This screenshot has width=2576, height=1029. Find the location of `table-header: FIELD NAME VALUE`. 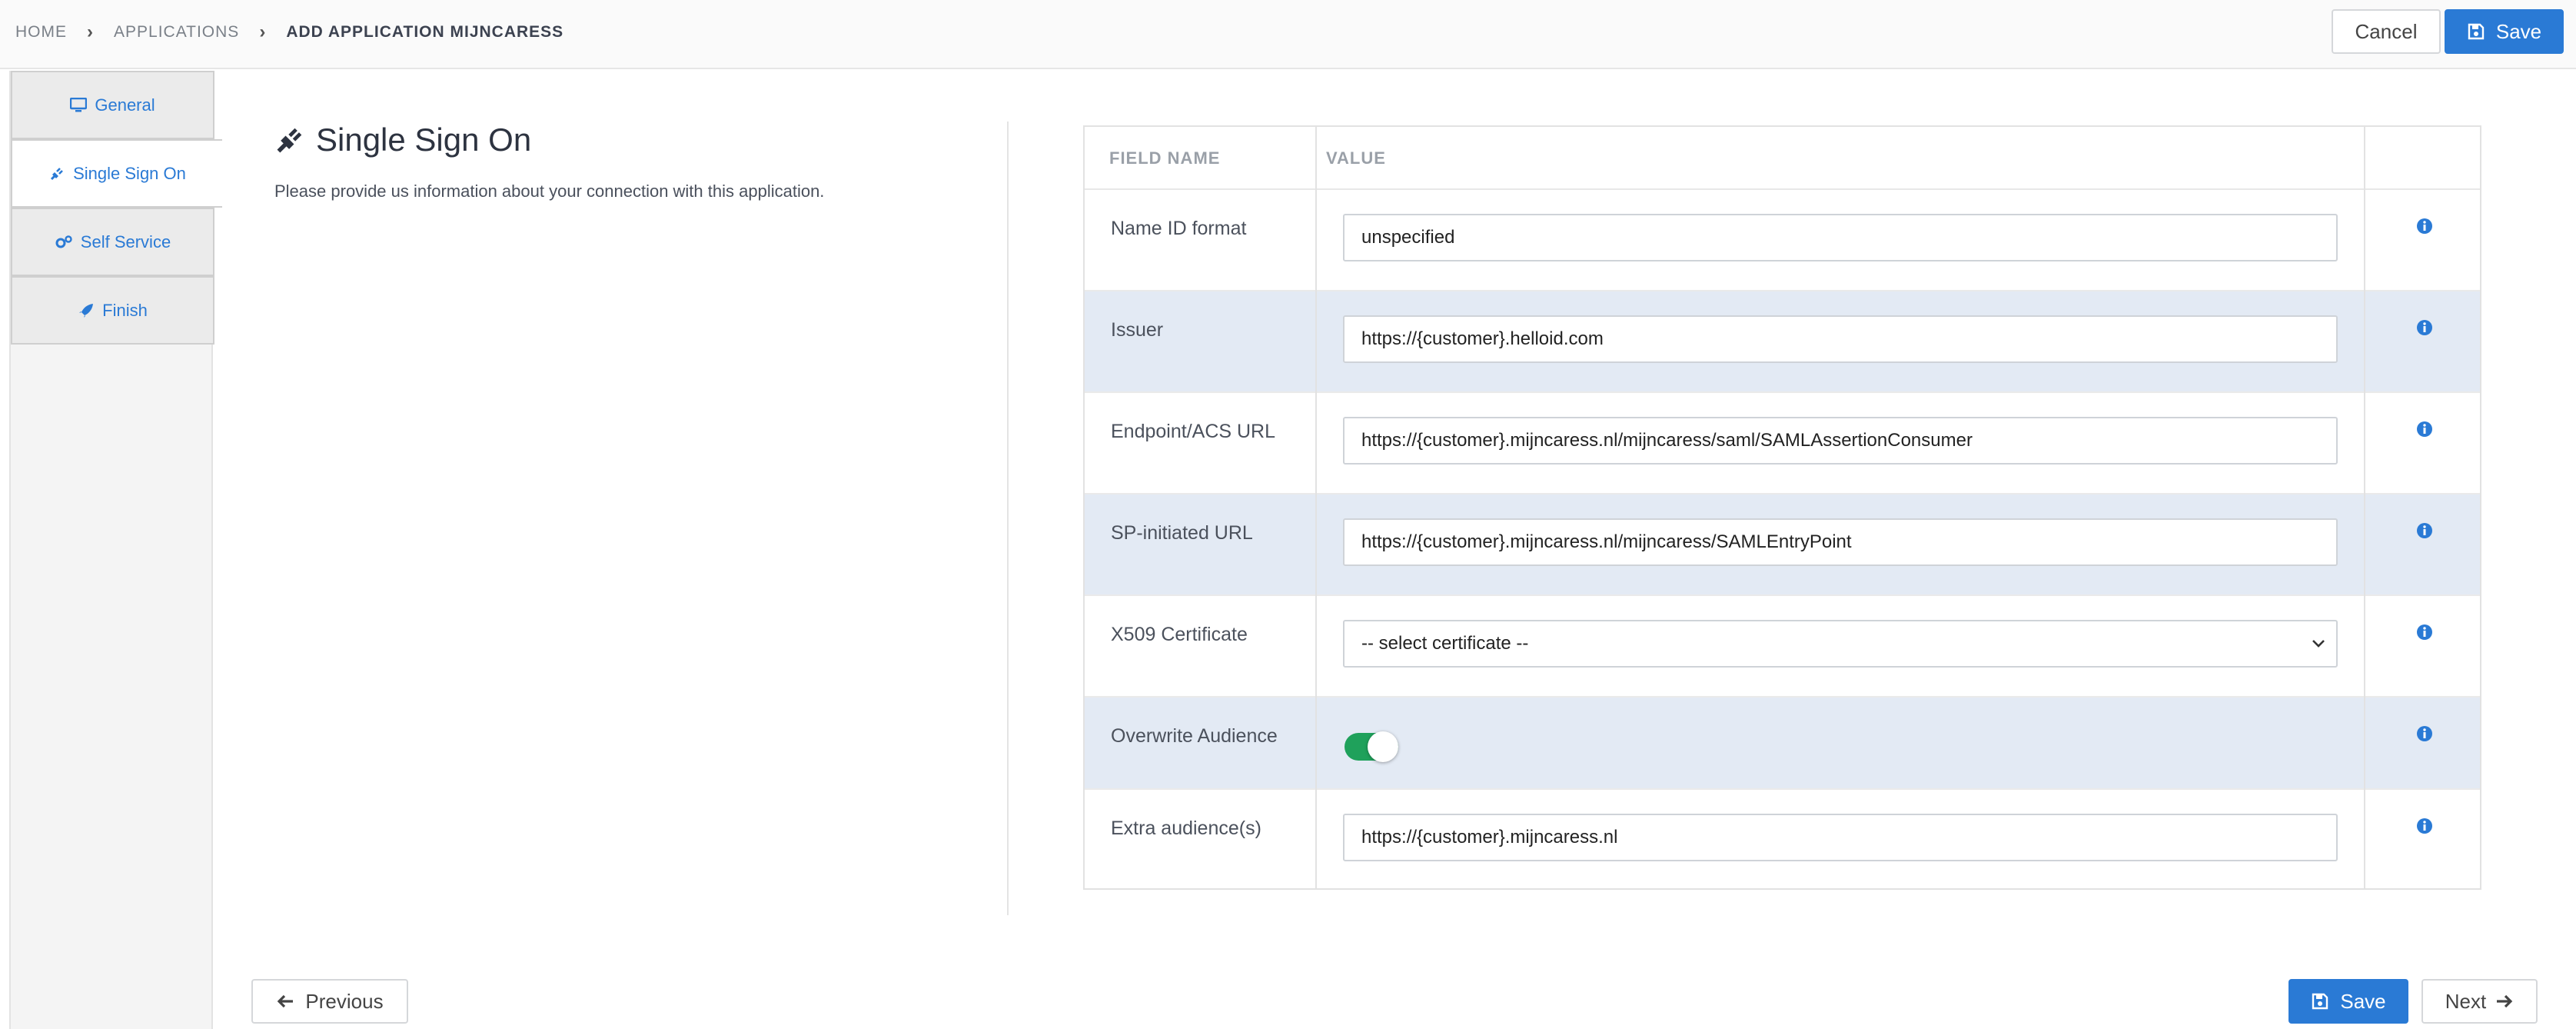

table-header: FIELD NAME VALUE is located at coordinates (1783, 158).